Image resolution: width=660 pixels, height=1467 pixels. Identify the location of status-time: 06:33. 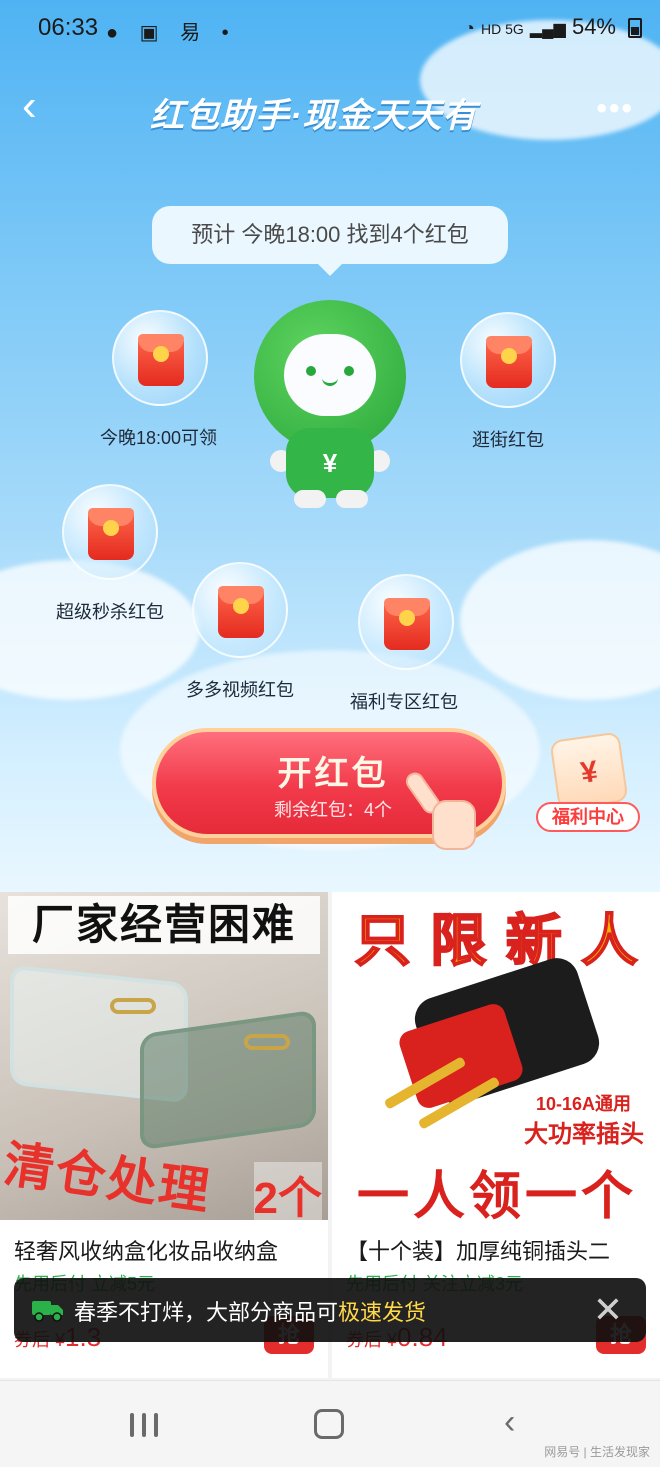
(68, 27).